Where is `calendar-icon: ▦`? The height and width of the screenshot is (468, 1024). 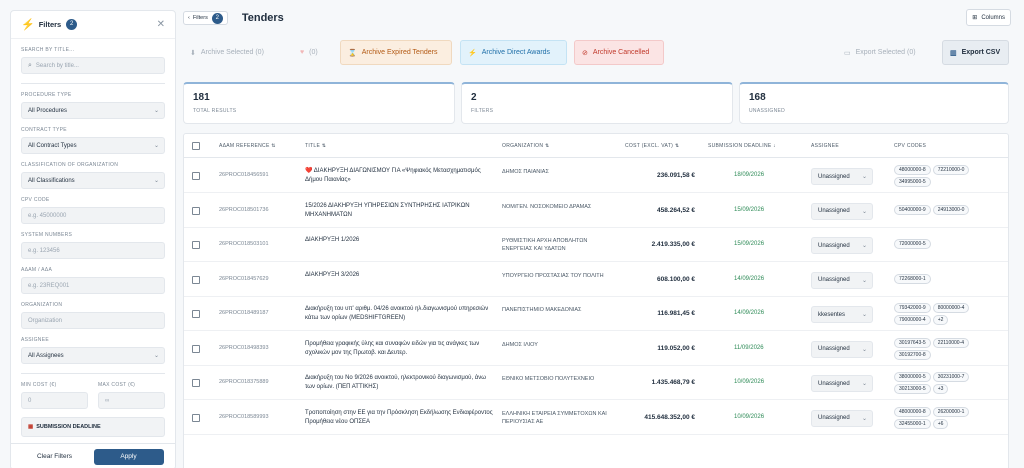
calendar-icon: ▦ is located at coordinates (31, 427).